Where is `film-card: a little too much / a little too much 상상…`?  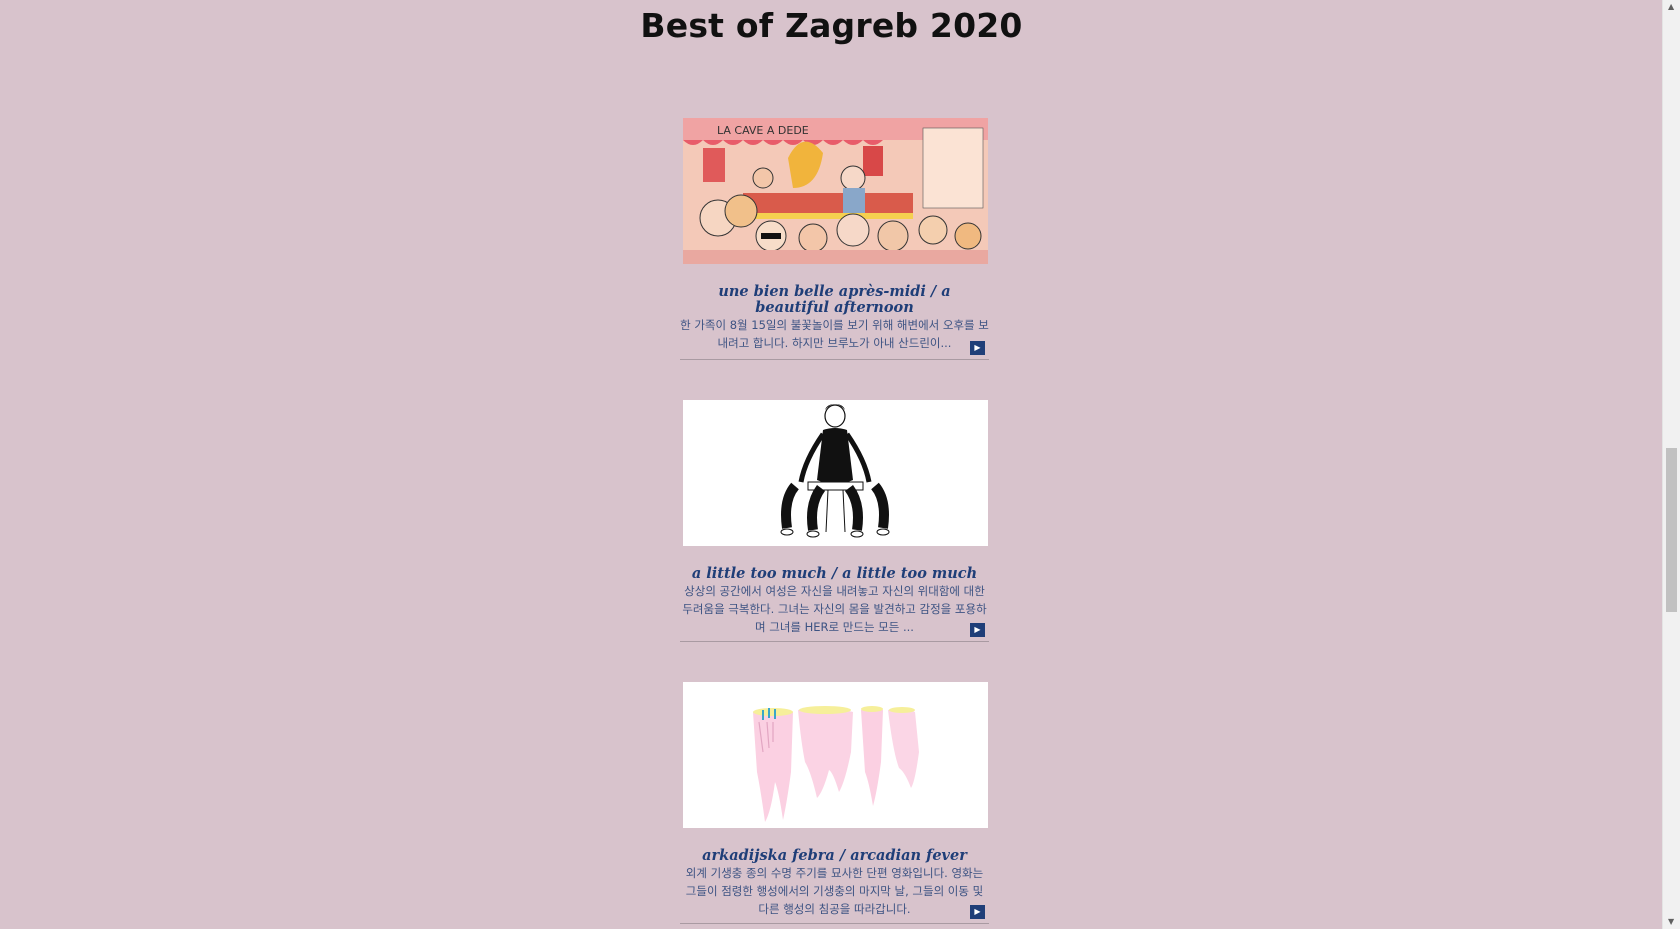
film-card: a little too much / a little too much 상상… is located at coordinates (834, 521).